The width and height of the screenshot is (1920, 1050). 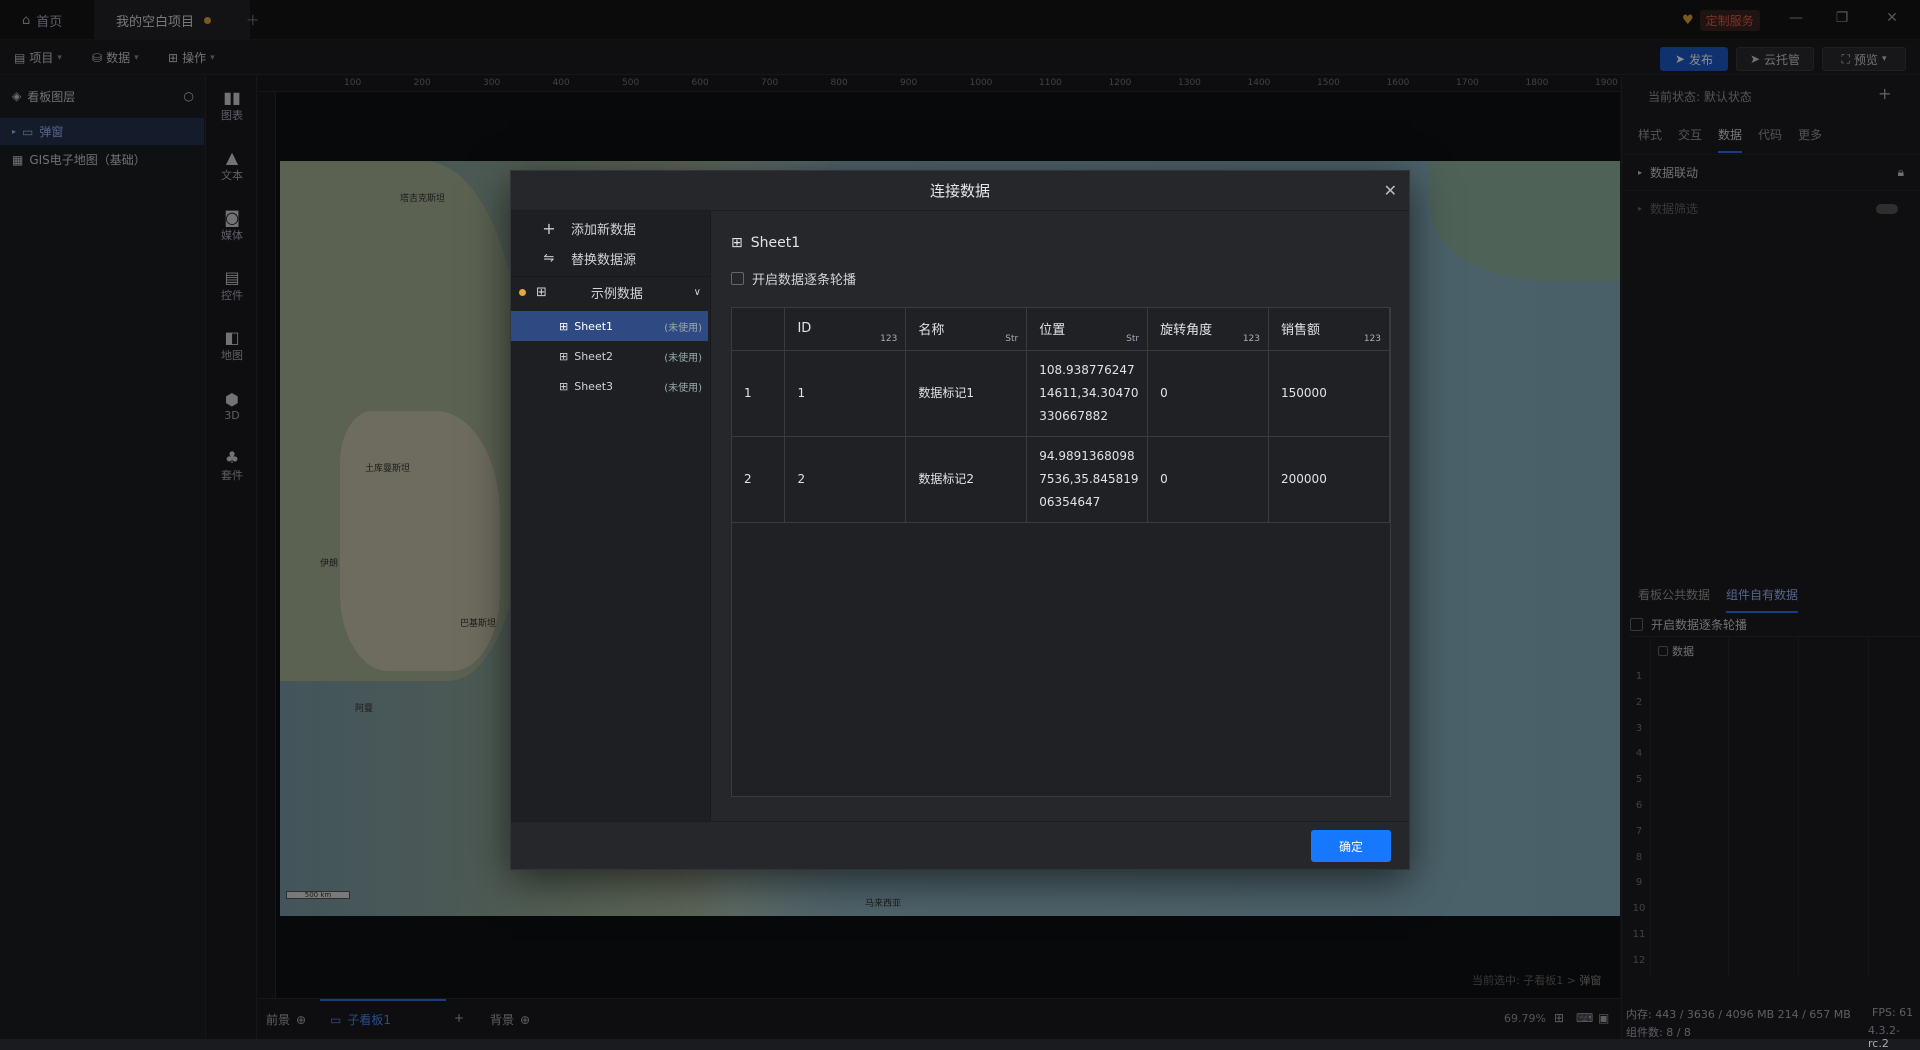 What do you see at coordinates (609, 356) in the screenshot?
I see `sheet-item-2: ⊞ Sheet2 (未使用)` at bounding box center [609, 356].